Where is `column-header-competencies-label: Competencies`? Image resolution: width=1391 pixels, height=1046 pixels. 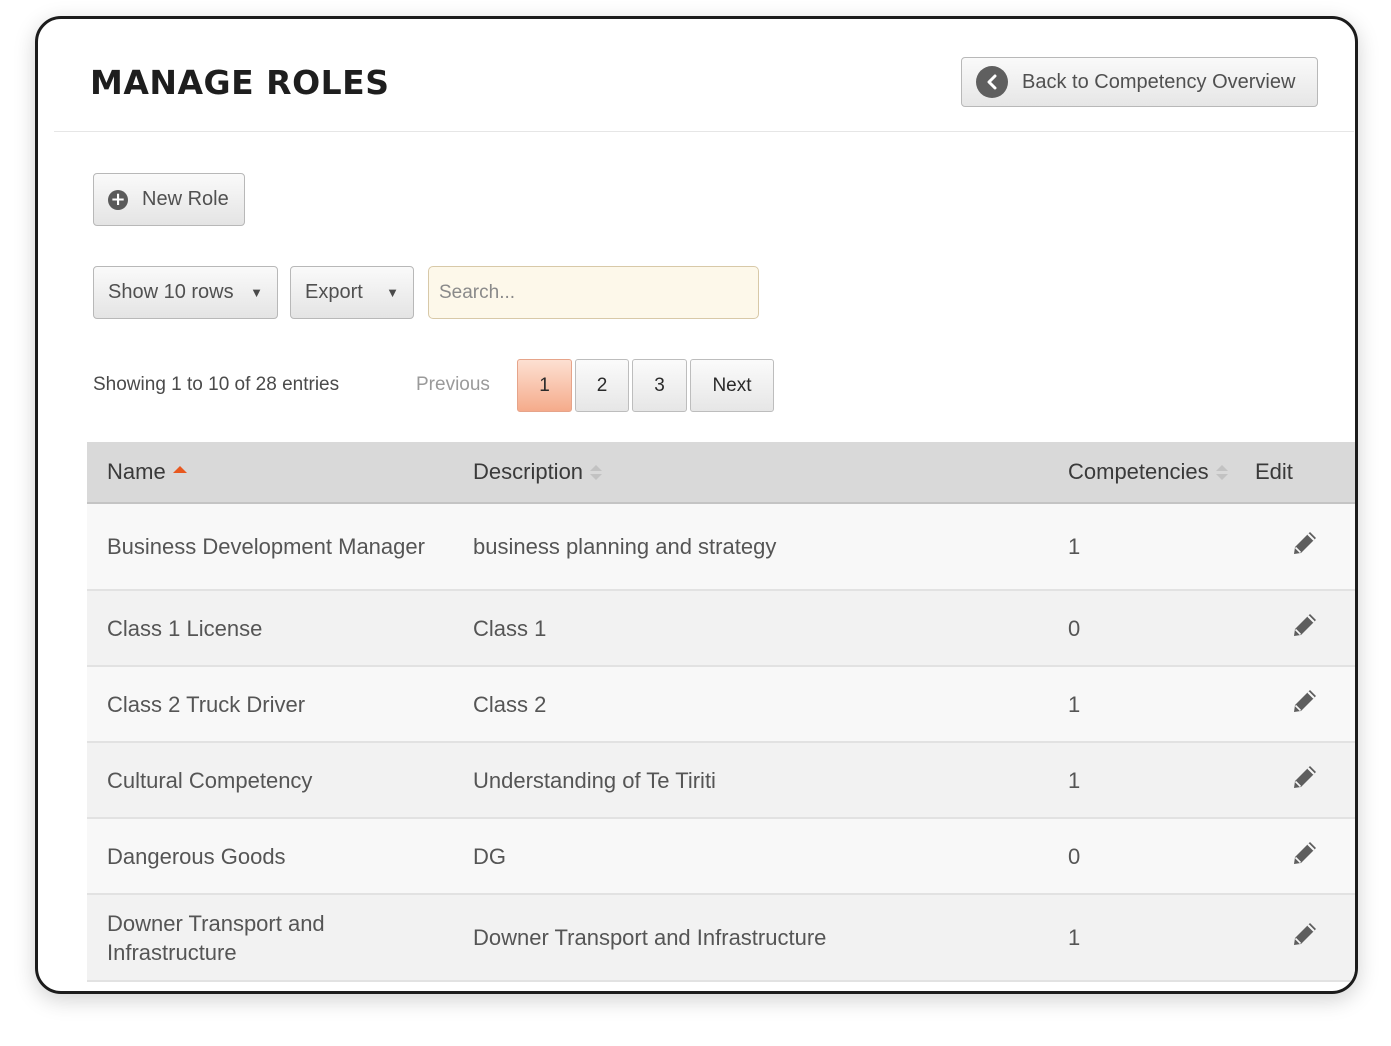 column-header-competencies-label: Competencies is located at coordinates (1138, 471).